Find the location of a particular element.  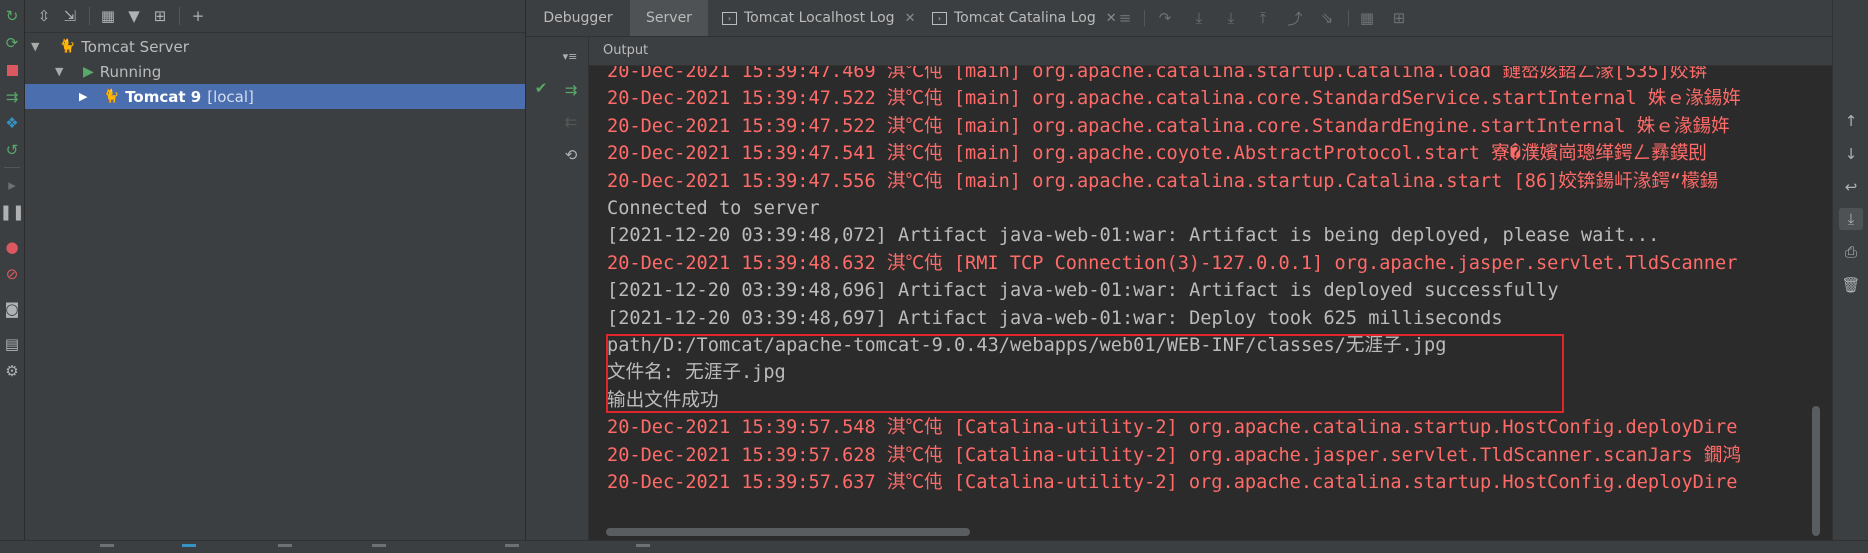

output-header: Output is located at coordinates (1210, 51).